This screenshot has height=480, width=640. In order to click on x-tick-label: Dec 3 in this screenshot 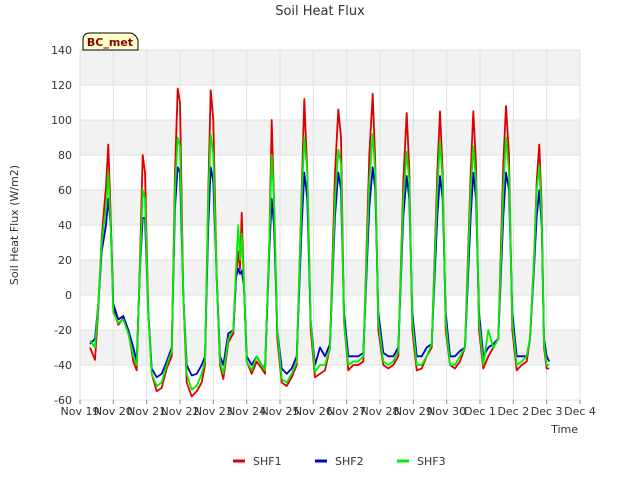, I will do `click(547, 411)`.